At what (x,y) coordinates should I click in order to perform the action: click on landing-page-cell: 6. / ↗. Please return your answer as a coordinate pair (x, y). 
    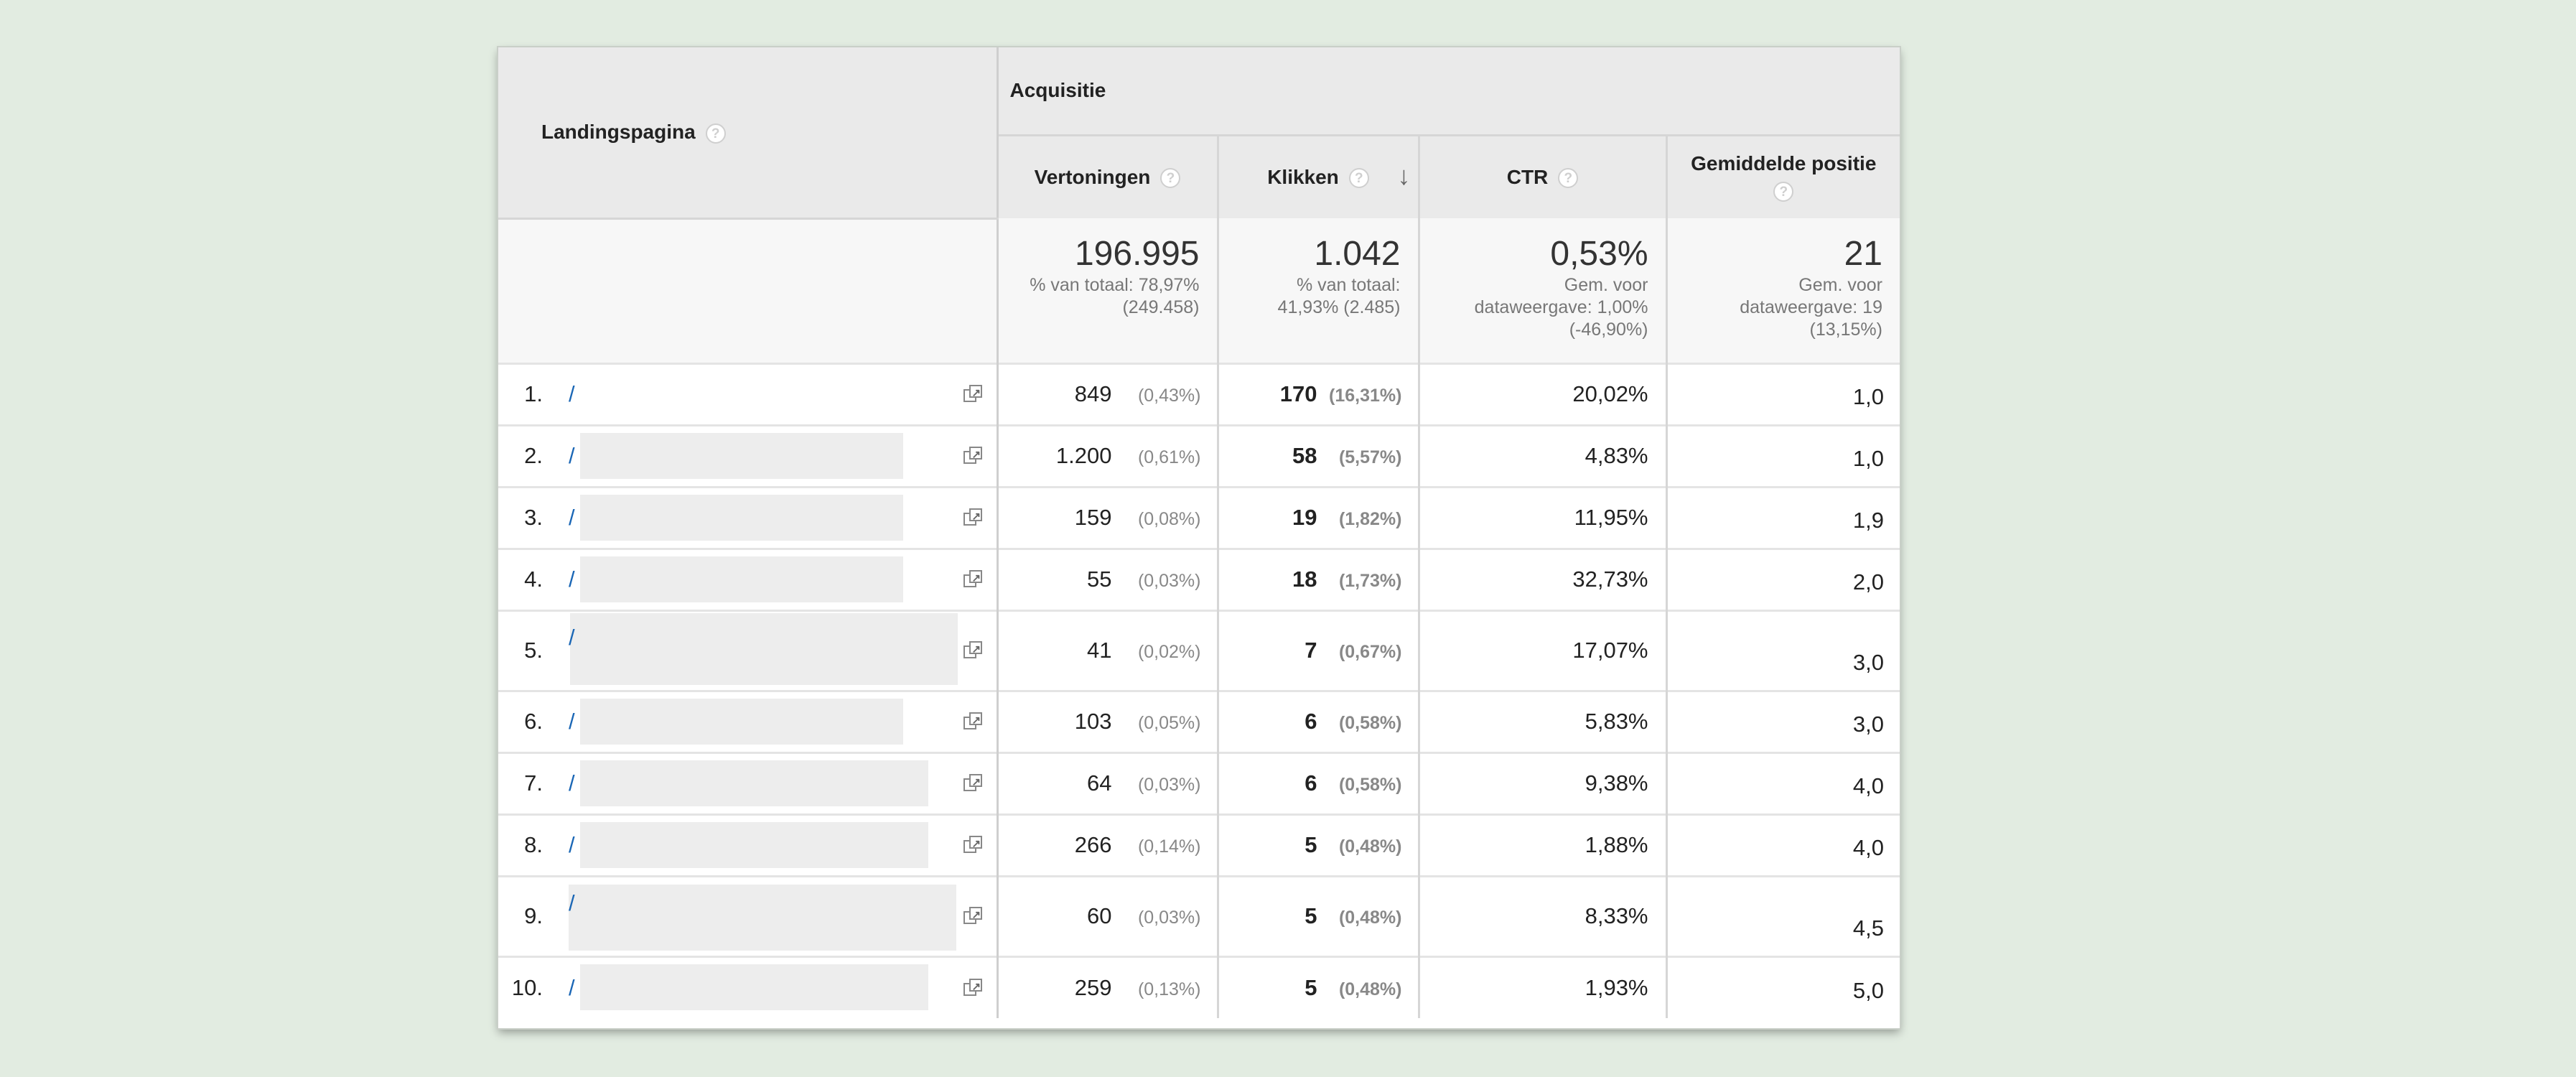
    Looking at the image, I should click on (748, 720).